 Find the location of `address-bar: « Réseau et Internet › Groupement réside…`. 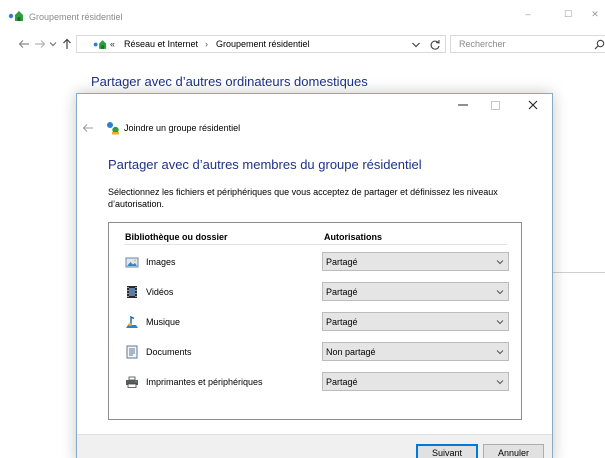

address-bar: « Réseau et Internet › Groupement réside… is located at coordinates (261, 44).